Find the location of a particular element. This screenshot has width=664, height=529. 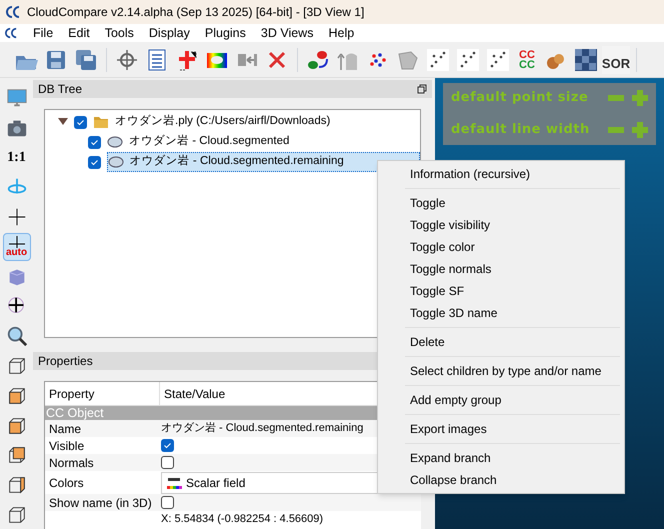

tree-item: オウダン岩 - Cloud.segmented is located at coordinates (200, 142).